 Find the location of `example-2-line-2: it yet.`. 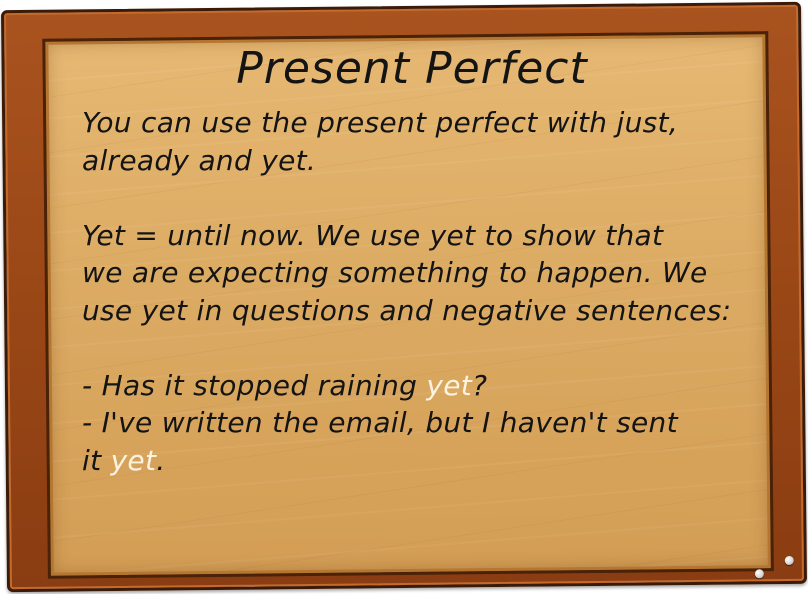

example-2-line-2: it yet. is located at coordinates (412, 461).